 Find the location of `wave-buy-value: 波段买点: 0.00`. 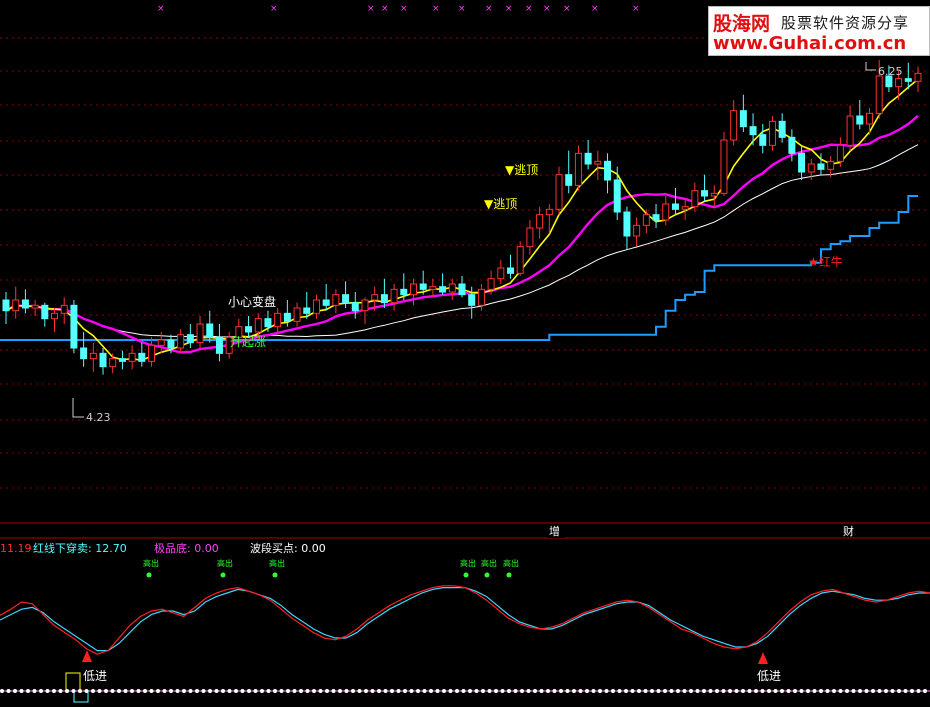

wave-buy-value: 波段买点: 0.00 is located at coordinates (288, 548).